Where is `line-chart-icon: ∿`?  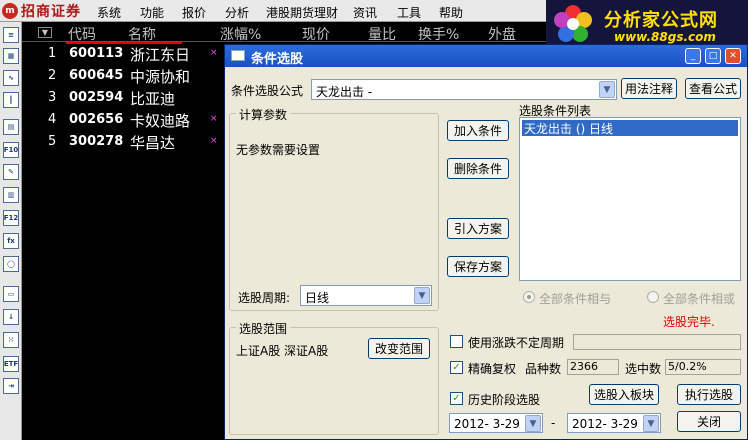
line-chart-icon: ∿ is located at coordinates (11, 78).